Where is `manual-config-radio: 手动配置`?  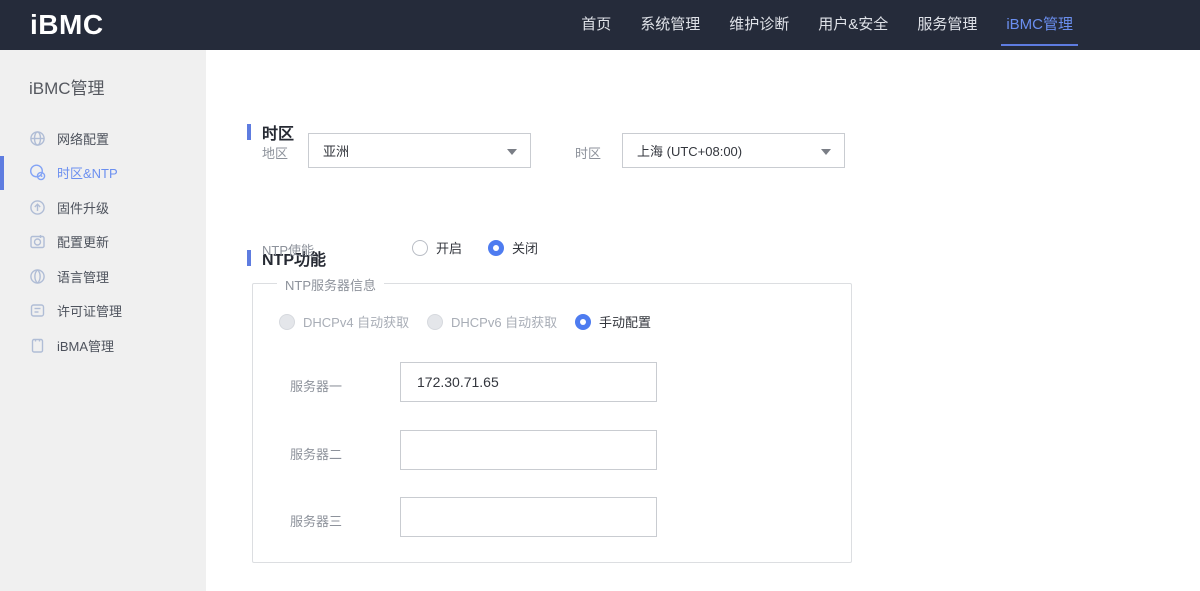
manual-config-radio: 手动配置 is located at coordinates (613, 321).